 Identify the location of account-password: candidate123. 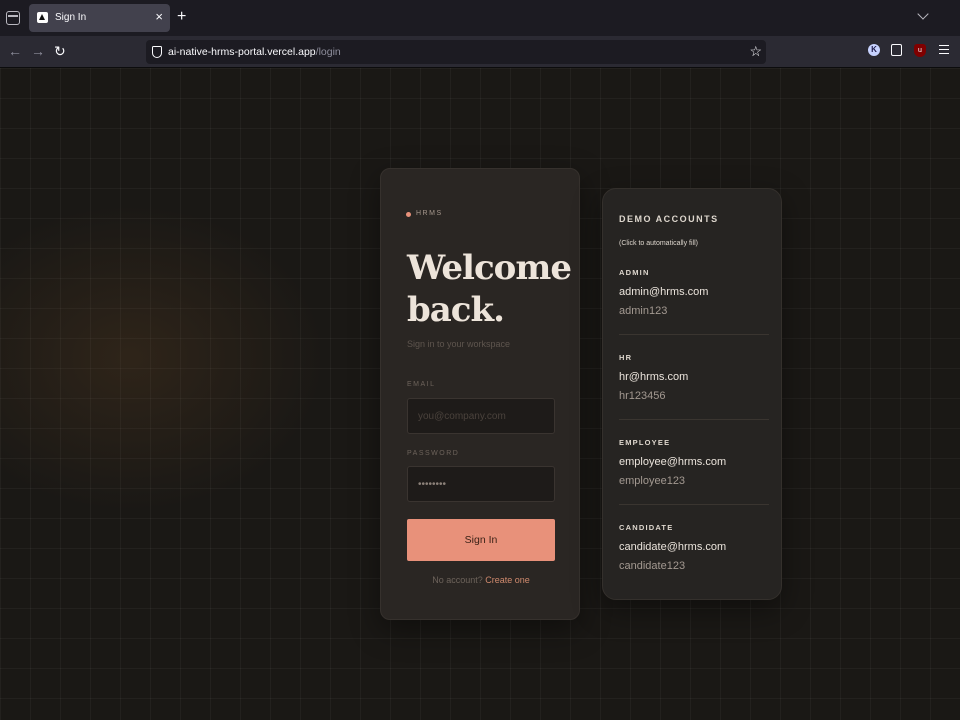
(652, 566).